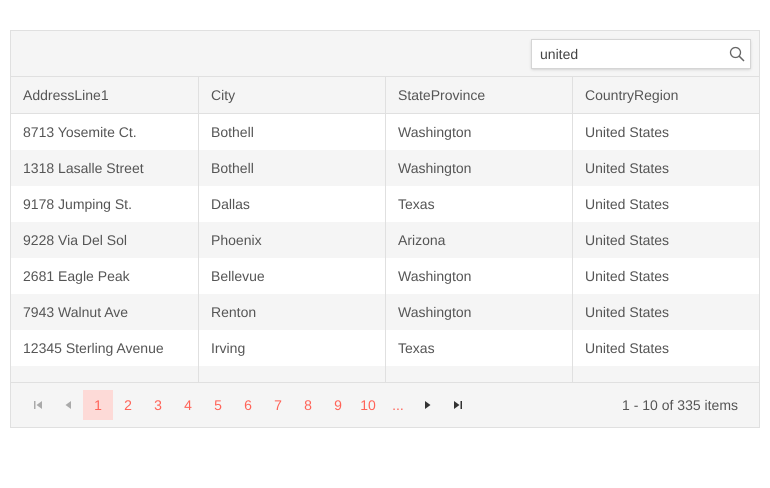  I want to click on page-button: 8, so click(308, 405).